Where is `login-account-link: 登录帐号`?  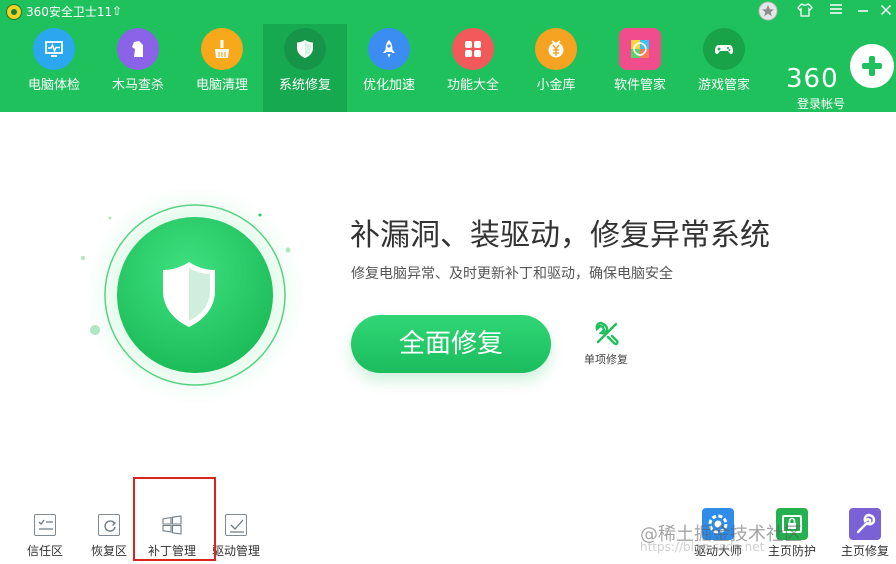 login-account-link: 登录帐号 is located at coordinates (821, 104).